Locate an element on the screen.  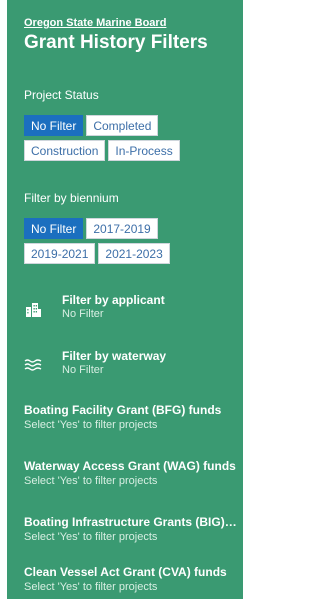
fund-title: Boating Facility Grant (BFG) funds is located at coordinates (123, 410).